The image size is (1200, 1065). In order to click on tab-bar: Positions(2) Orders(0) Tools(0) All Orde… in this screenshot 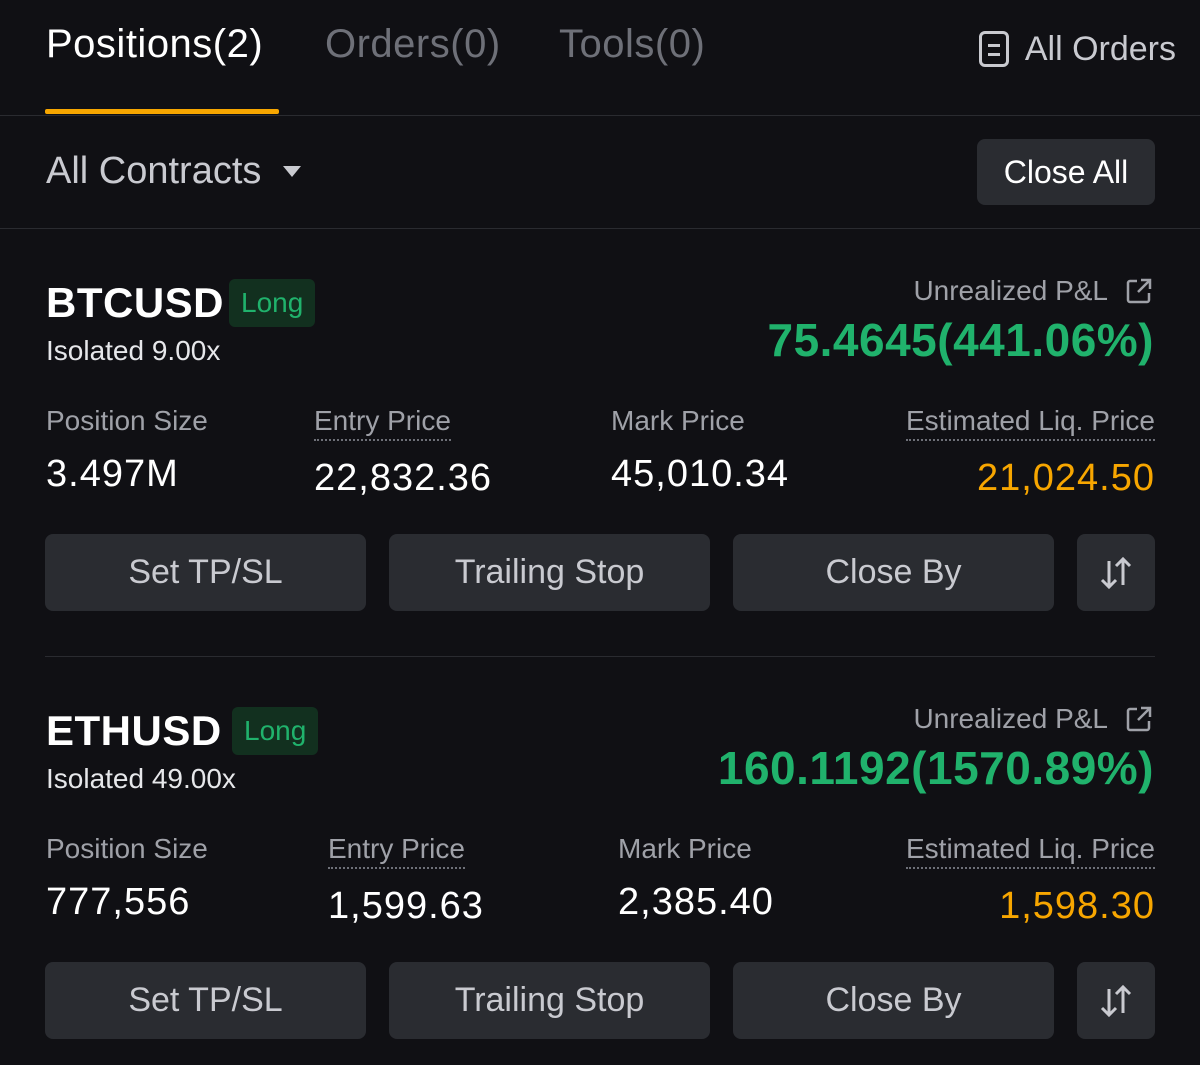, I will do `click(600, 58)`.